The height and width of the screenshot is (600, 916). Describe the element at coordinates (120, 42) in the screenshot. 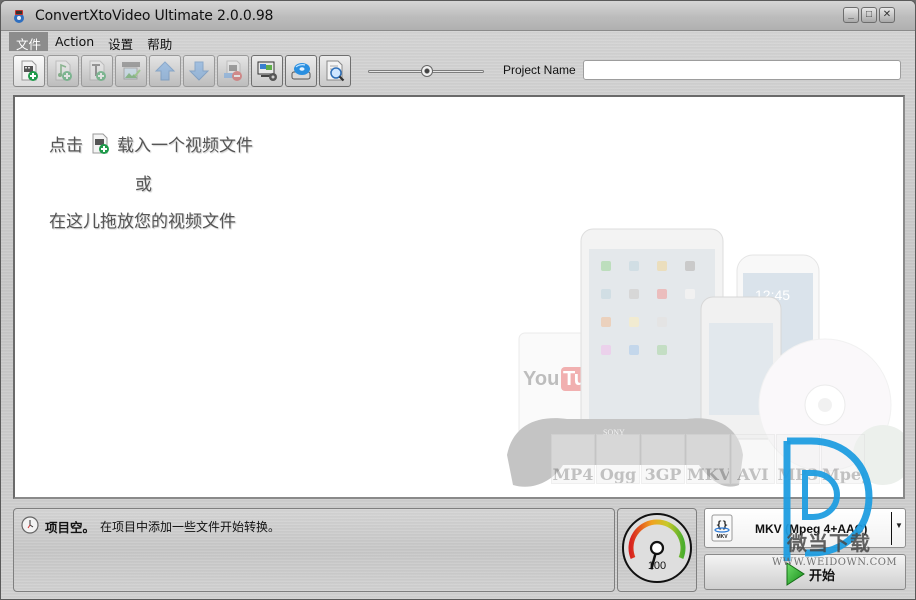

I see `menu-settings: 设置` at that location.